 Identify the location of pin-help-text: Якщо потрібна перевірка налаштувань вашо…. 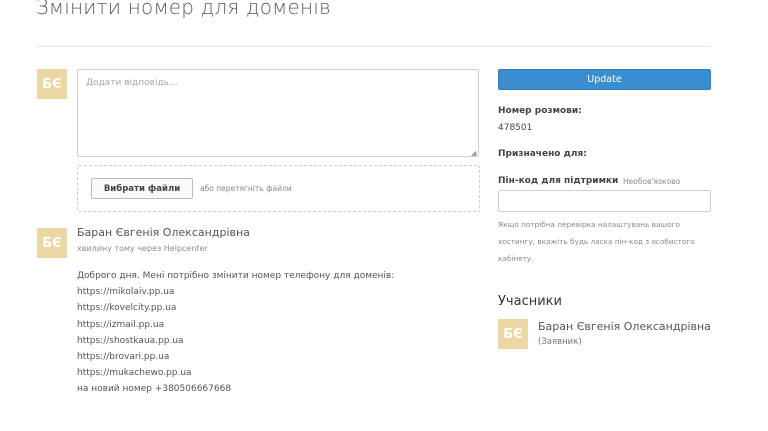
(610, 241).